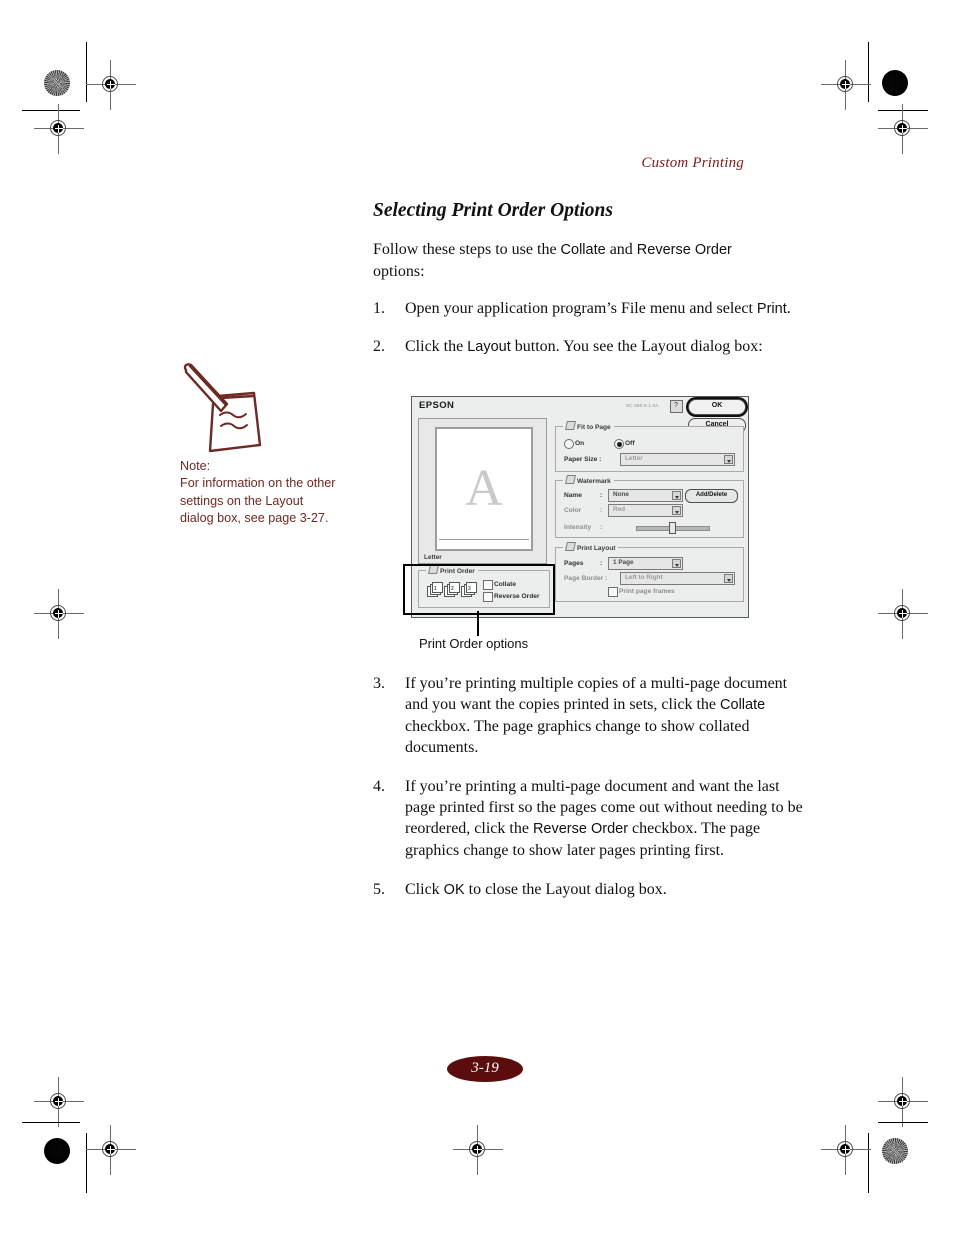  What do you see at coordinates (433, 557) in the screenshot?
I see `preview-paper-label: Letter` at bounding box center [433, 557].